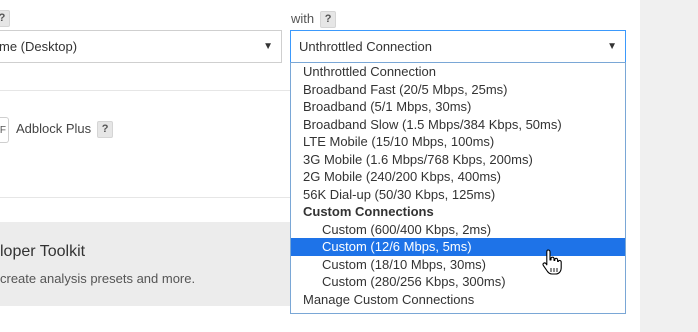 The height and width of the screenshot is (332, 698). I want to click on browser-help-icon: ?, so click(5, 18).